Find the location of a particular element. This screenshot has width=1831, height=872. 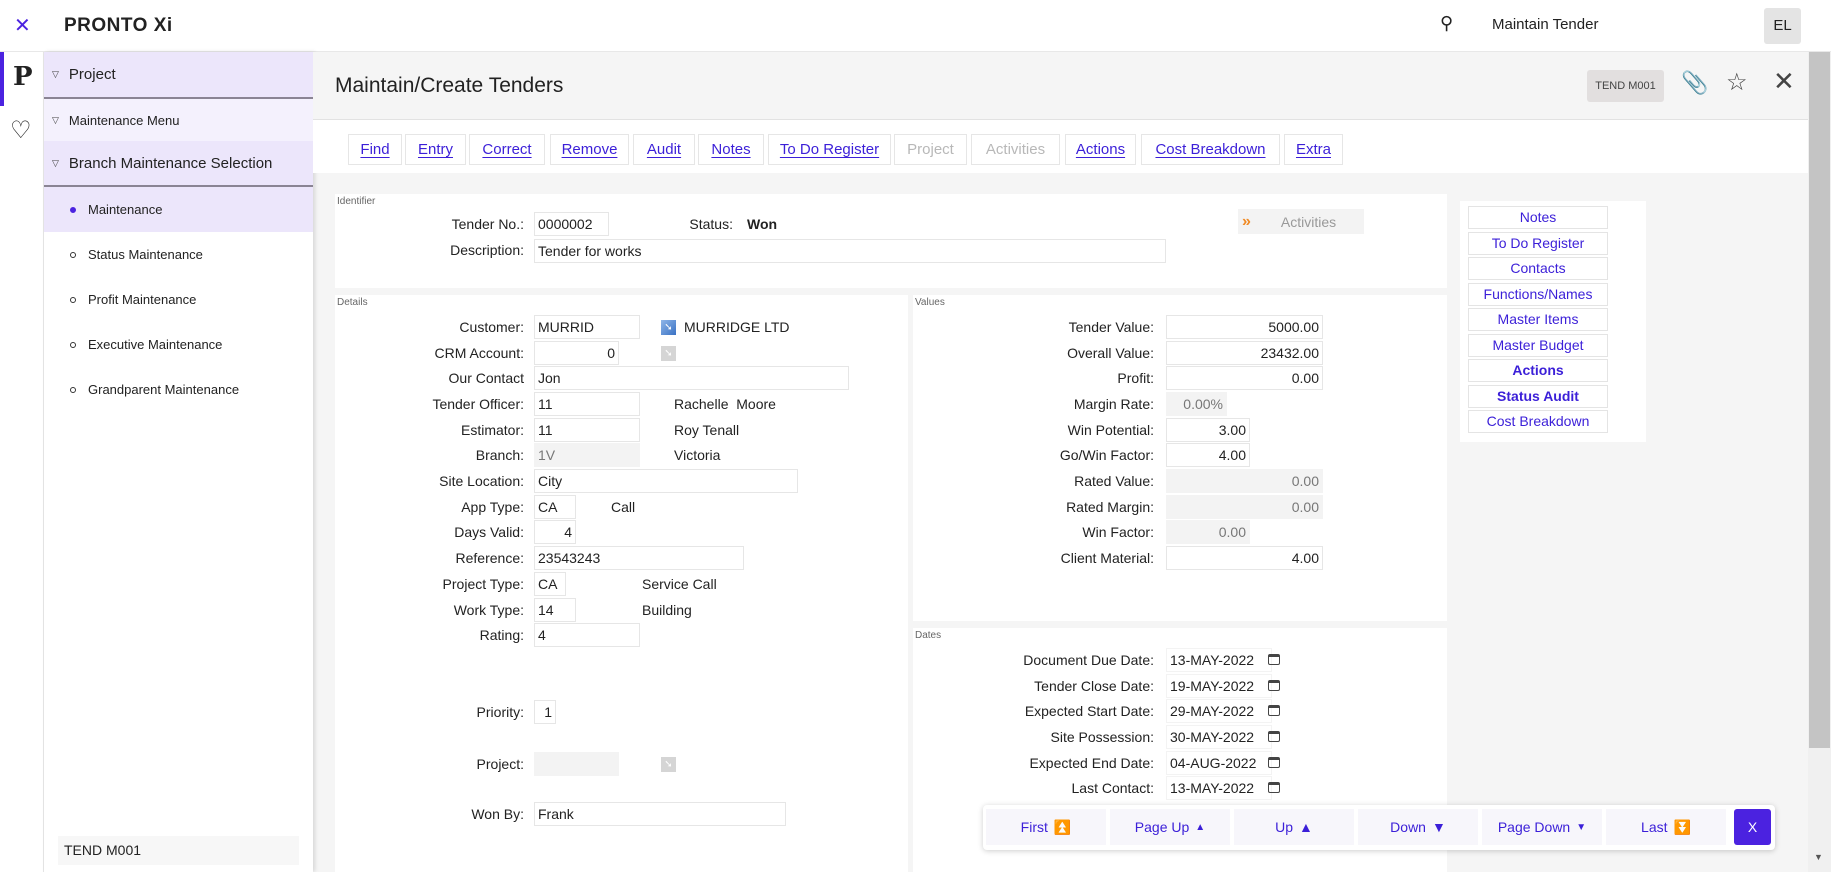

tender-close-date-input: 19-MAY-2022 is located at coordinates (1219, 686).